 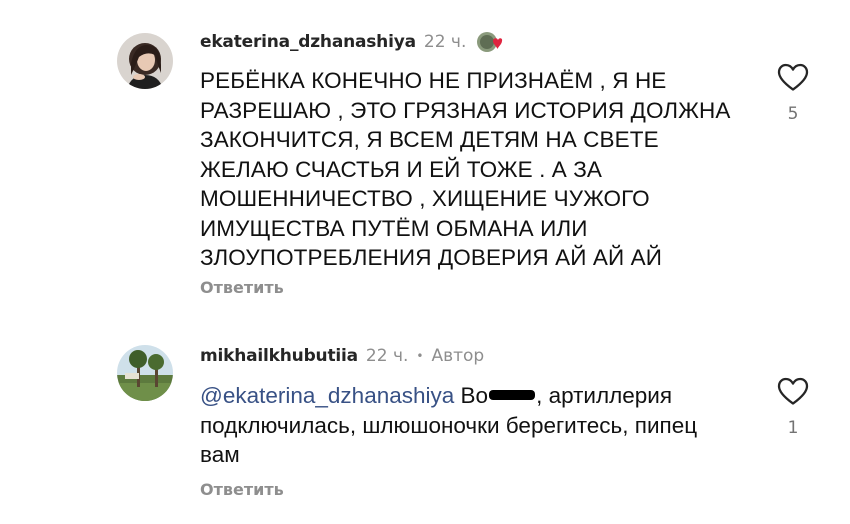 I want to click on mention-link: @ekaterina_dzhanashiya, so click(x=327, y=395).